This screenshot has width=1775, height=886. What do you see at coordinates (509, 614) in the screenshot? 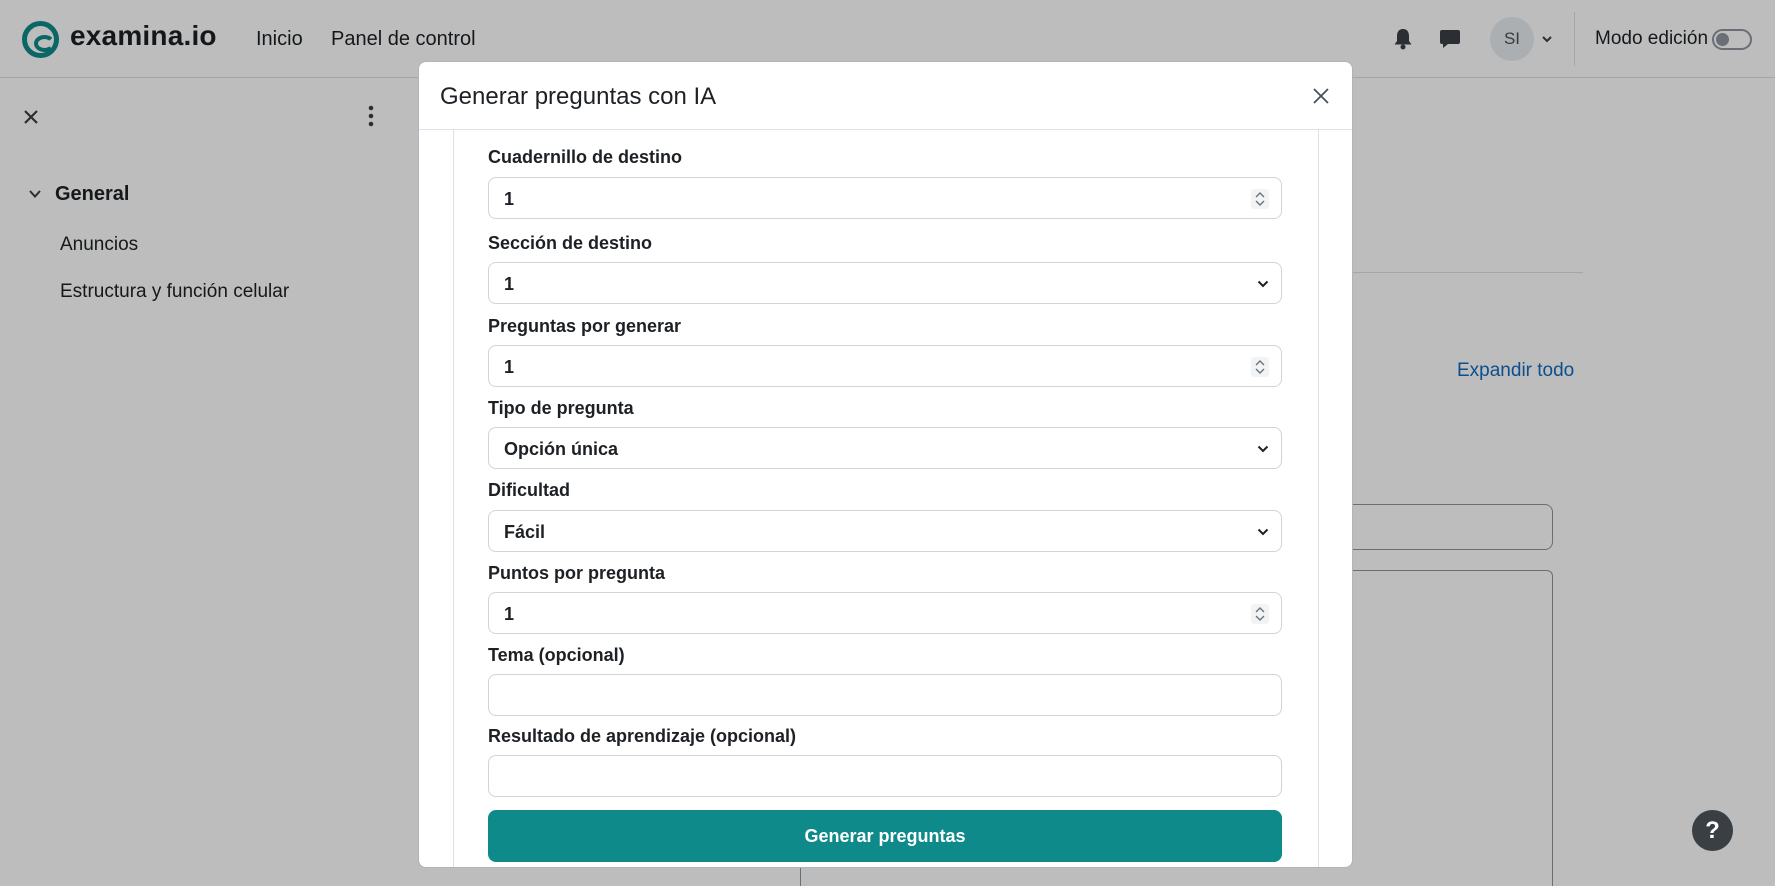
I see `puntos-value: 1` at bounding box center [509, 614].